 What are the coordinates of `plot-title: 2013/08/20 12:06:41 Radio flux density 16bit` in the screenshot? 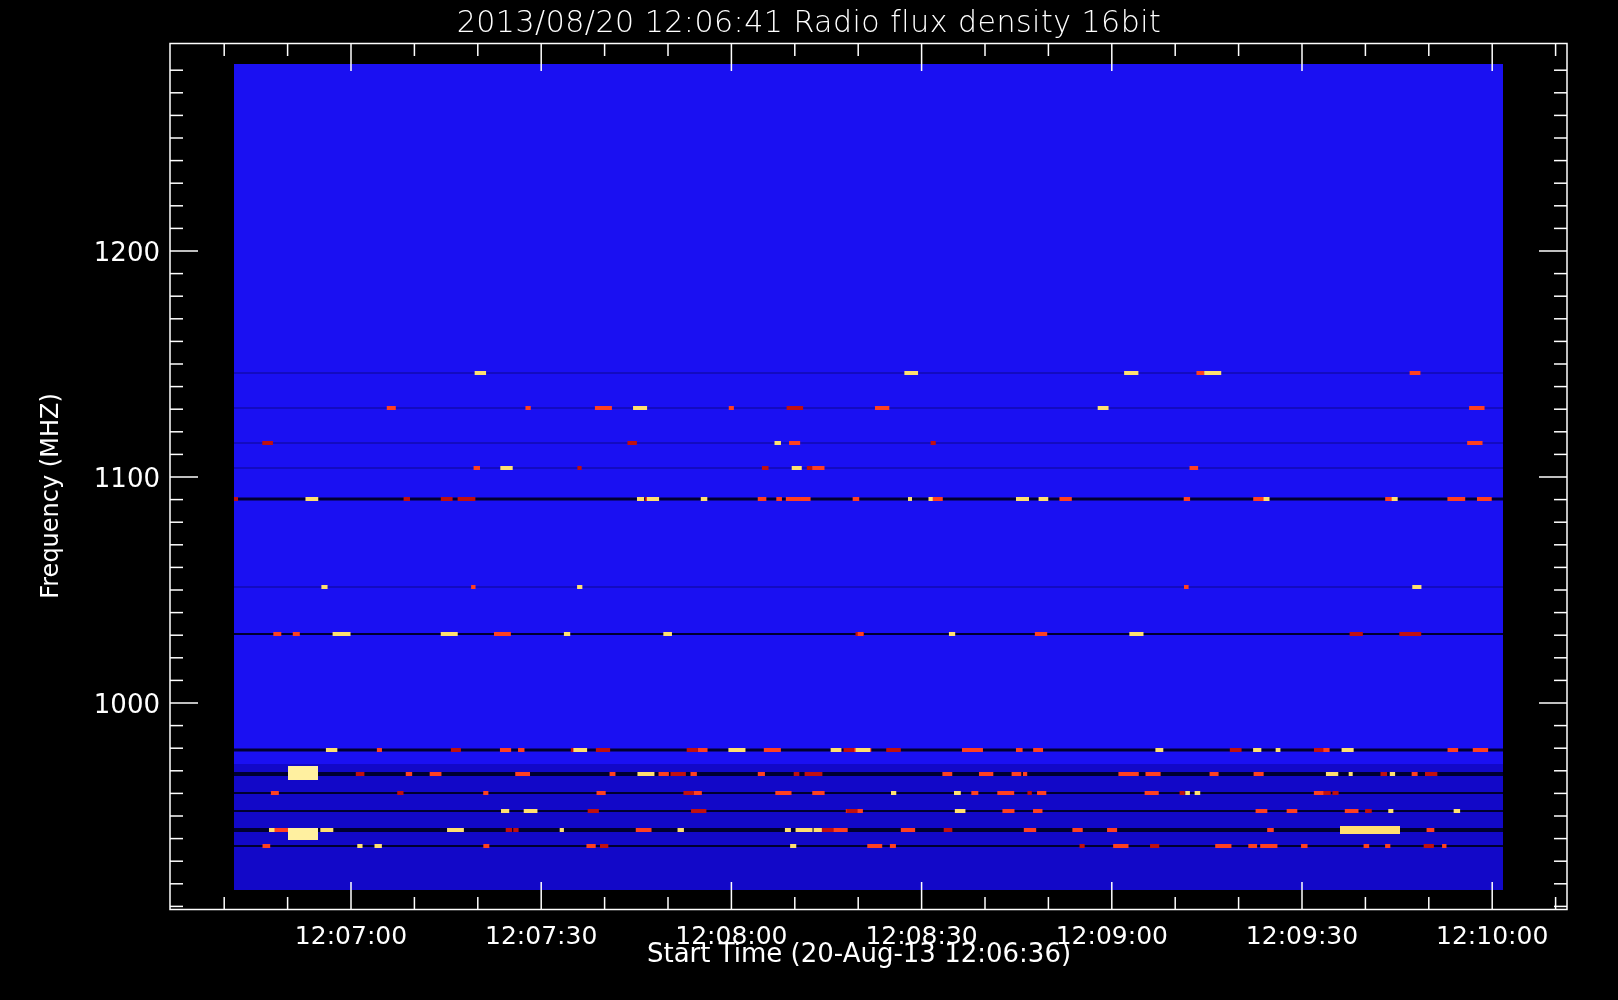 It's located at (809, 21).